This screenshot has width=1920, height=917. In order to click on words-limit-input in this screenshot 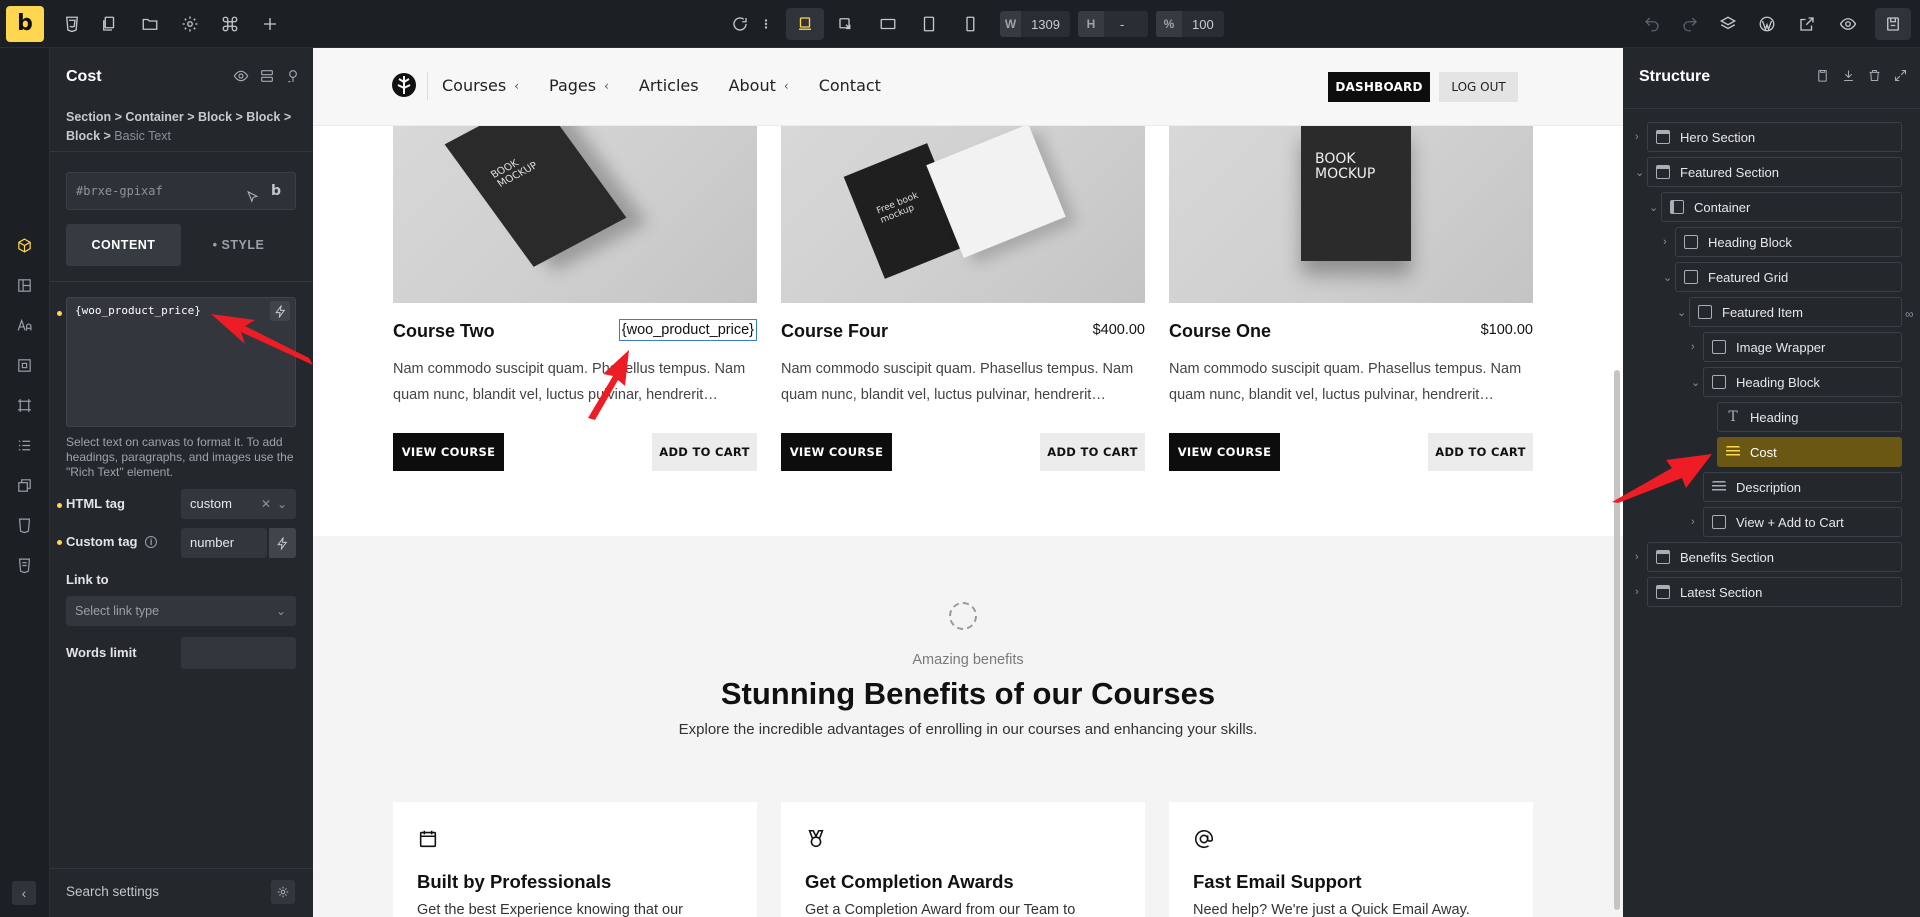, I will do `click(238, 653)`.